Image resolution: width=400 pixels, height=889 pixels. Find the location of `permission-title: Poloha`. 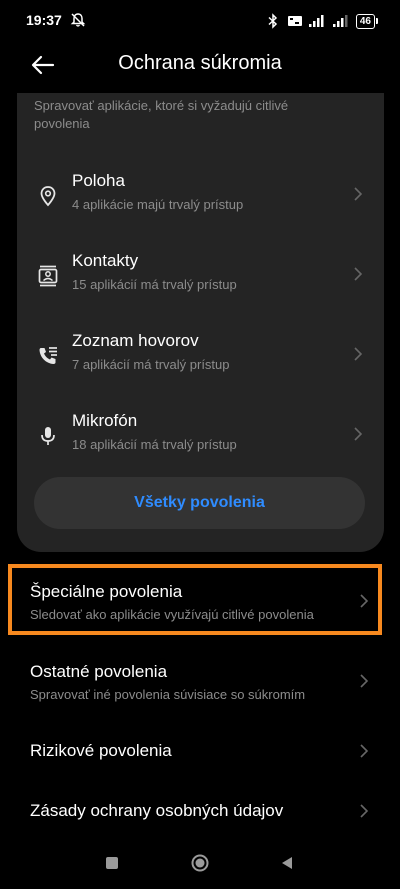

permission-title: Poloha is located at coordinates (98, 180).